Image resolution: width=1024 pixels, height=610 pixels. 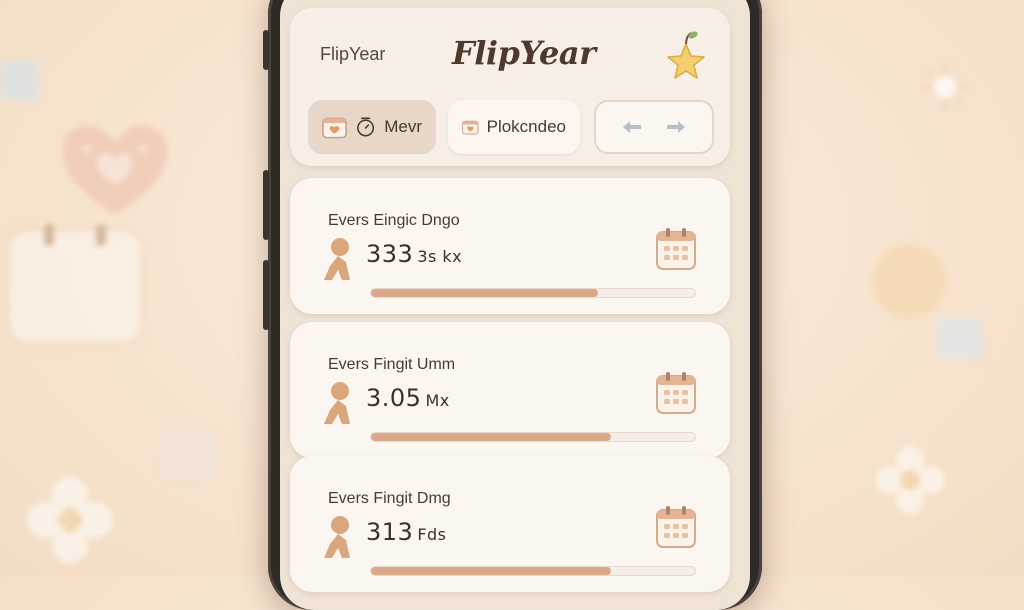 I want to click on left-arrow-icon, so click(x=632, y=127).